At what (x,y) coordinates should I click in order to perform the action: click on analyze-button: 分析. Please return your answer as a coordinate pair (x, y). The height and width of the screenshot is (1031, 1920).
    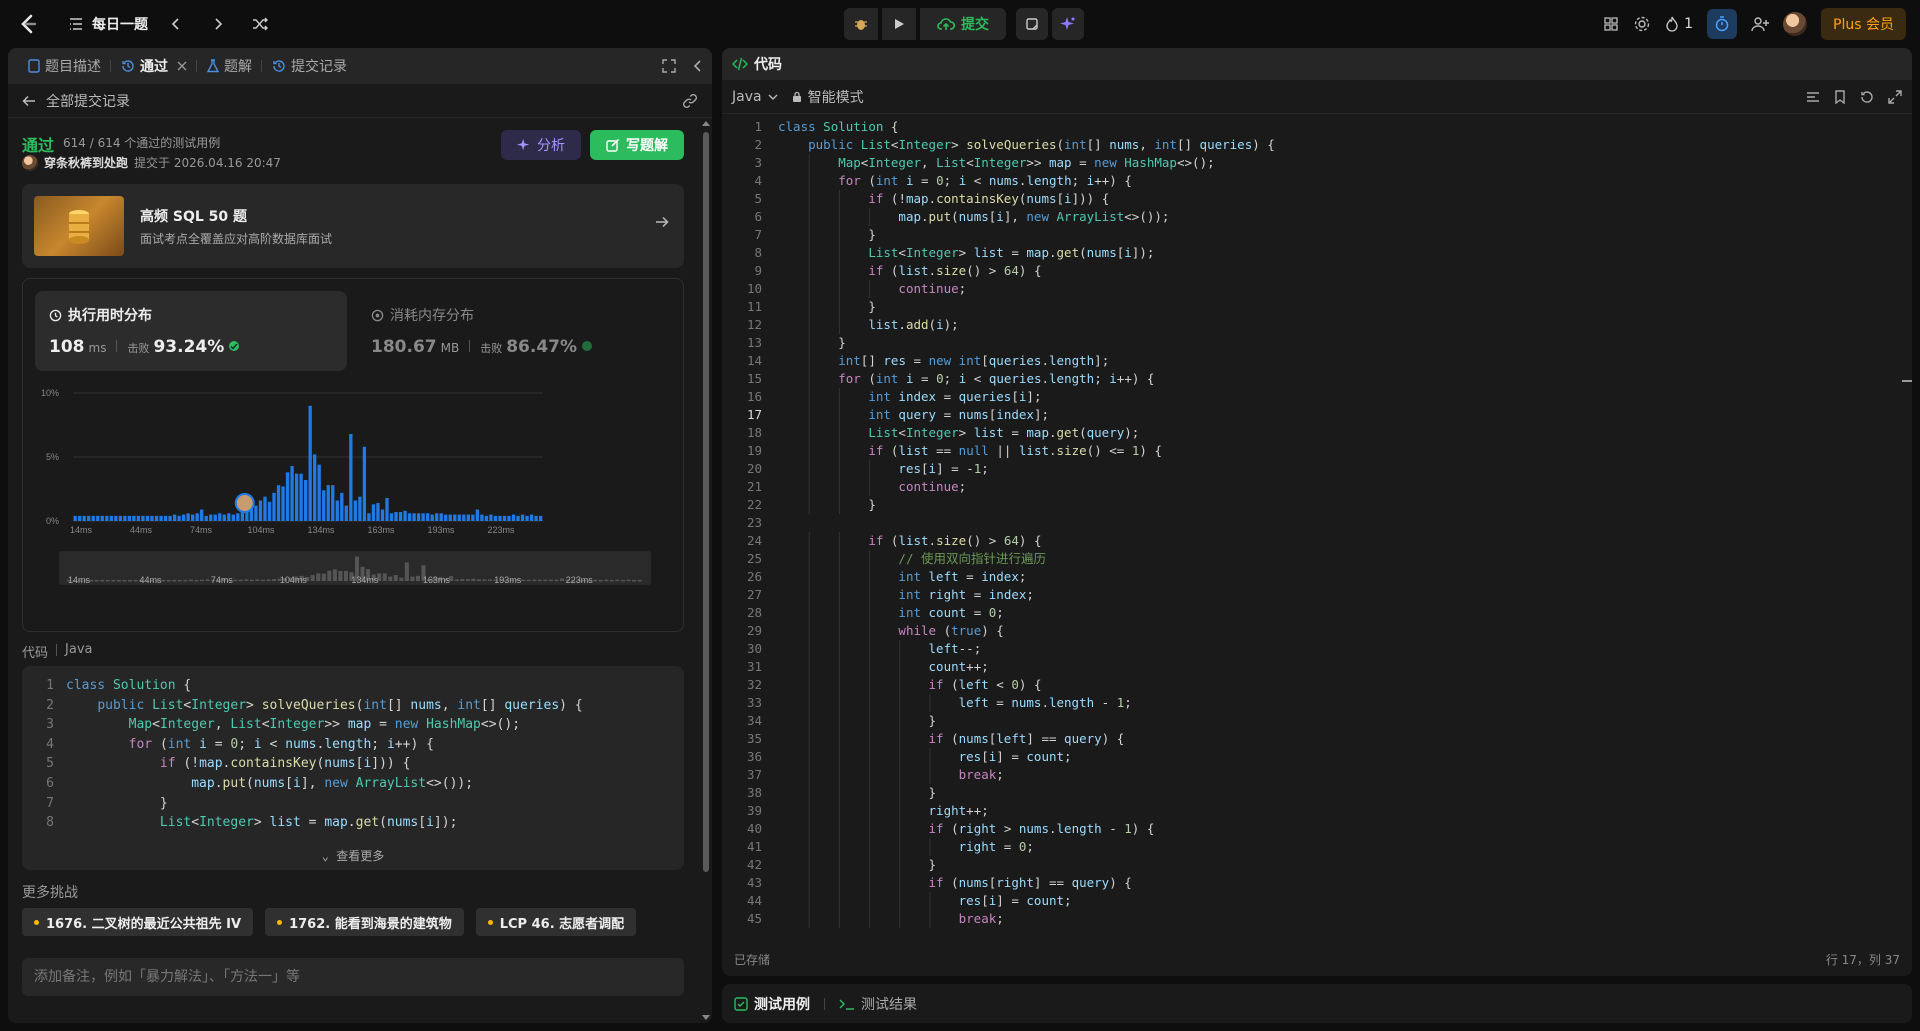
    Looking at the image, I should click on (541, 145).